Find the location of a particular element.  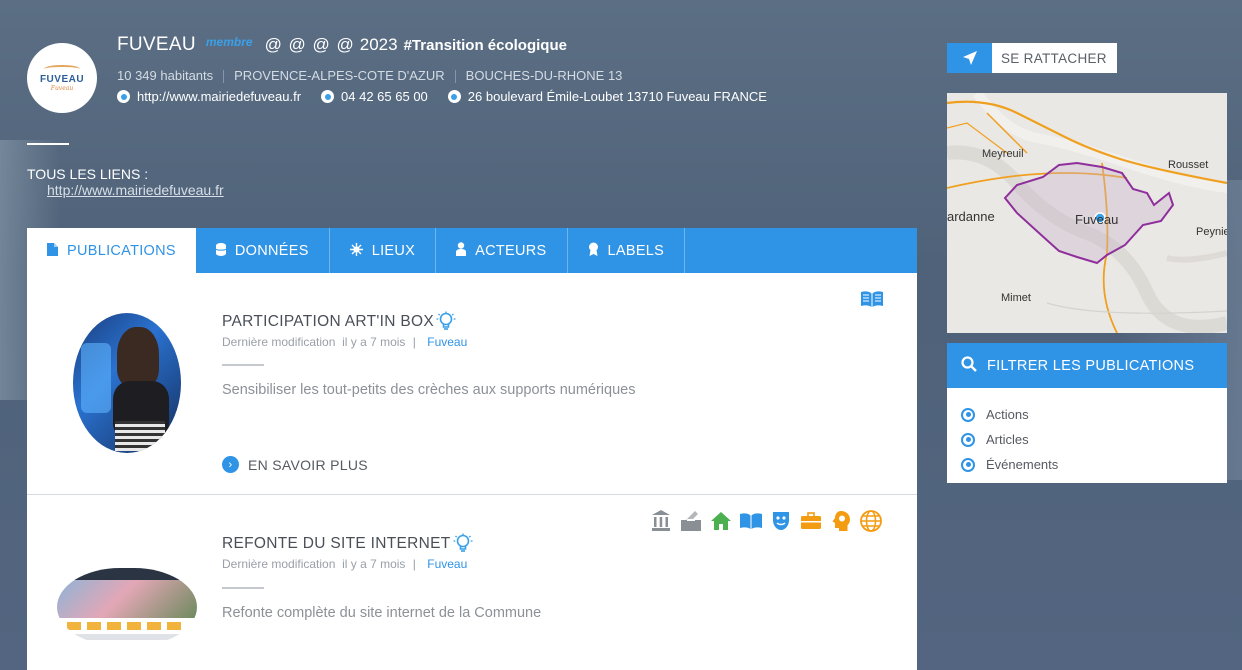

filter-item-articles: Articles is located at coordinates (1094, 439).